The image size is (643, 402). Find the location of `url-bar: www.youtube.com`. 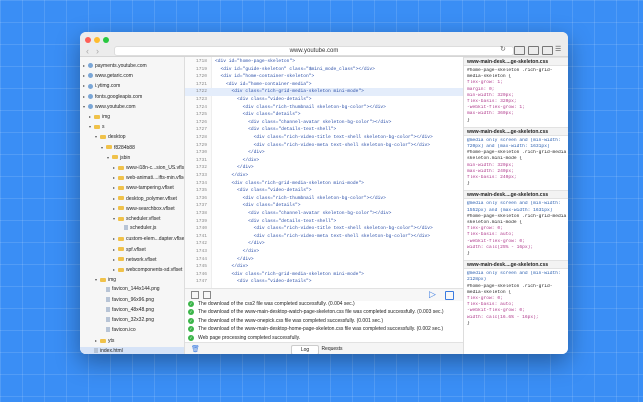

url-bar: www.youtube.com is located at coordinates (314, 51).